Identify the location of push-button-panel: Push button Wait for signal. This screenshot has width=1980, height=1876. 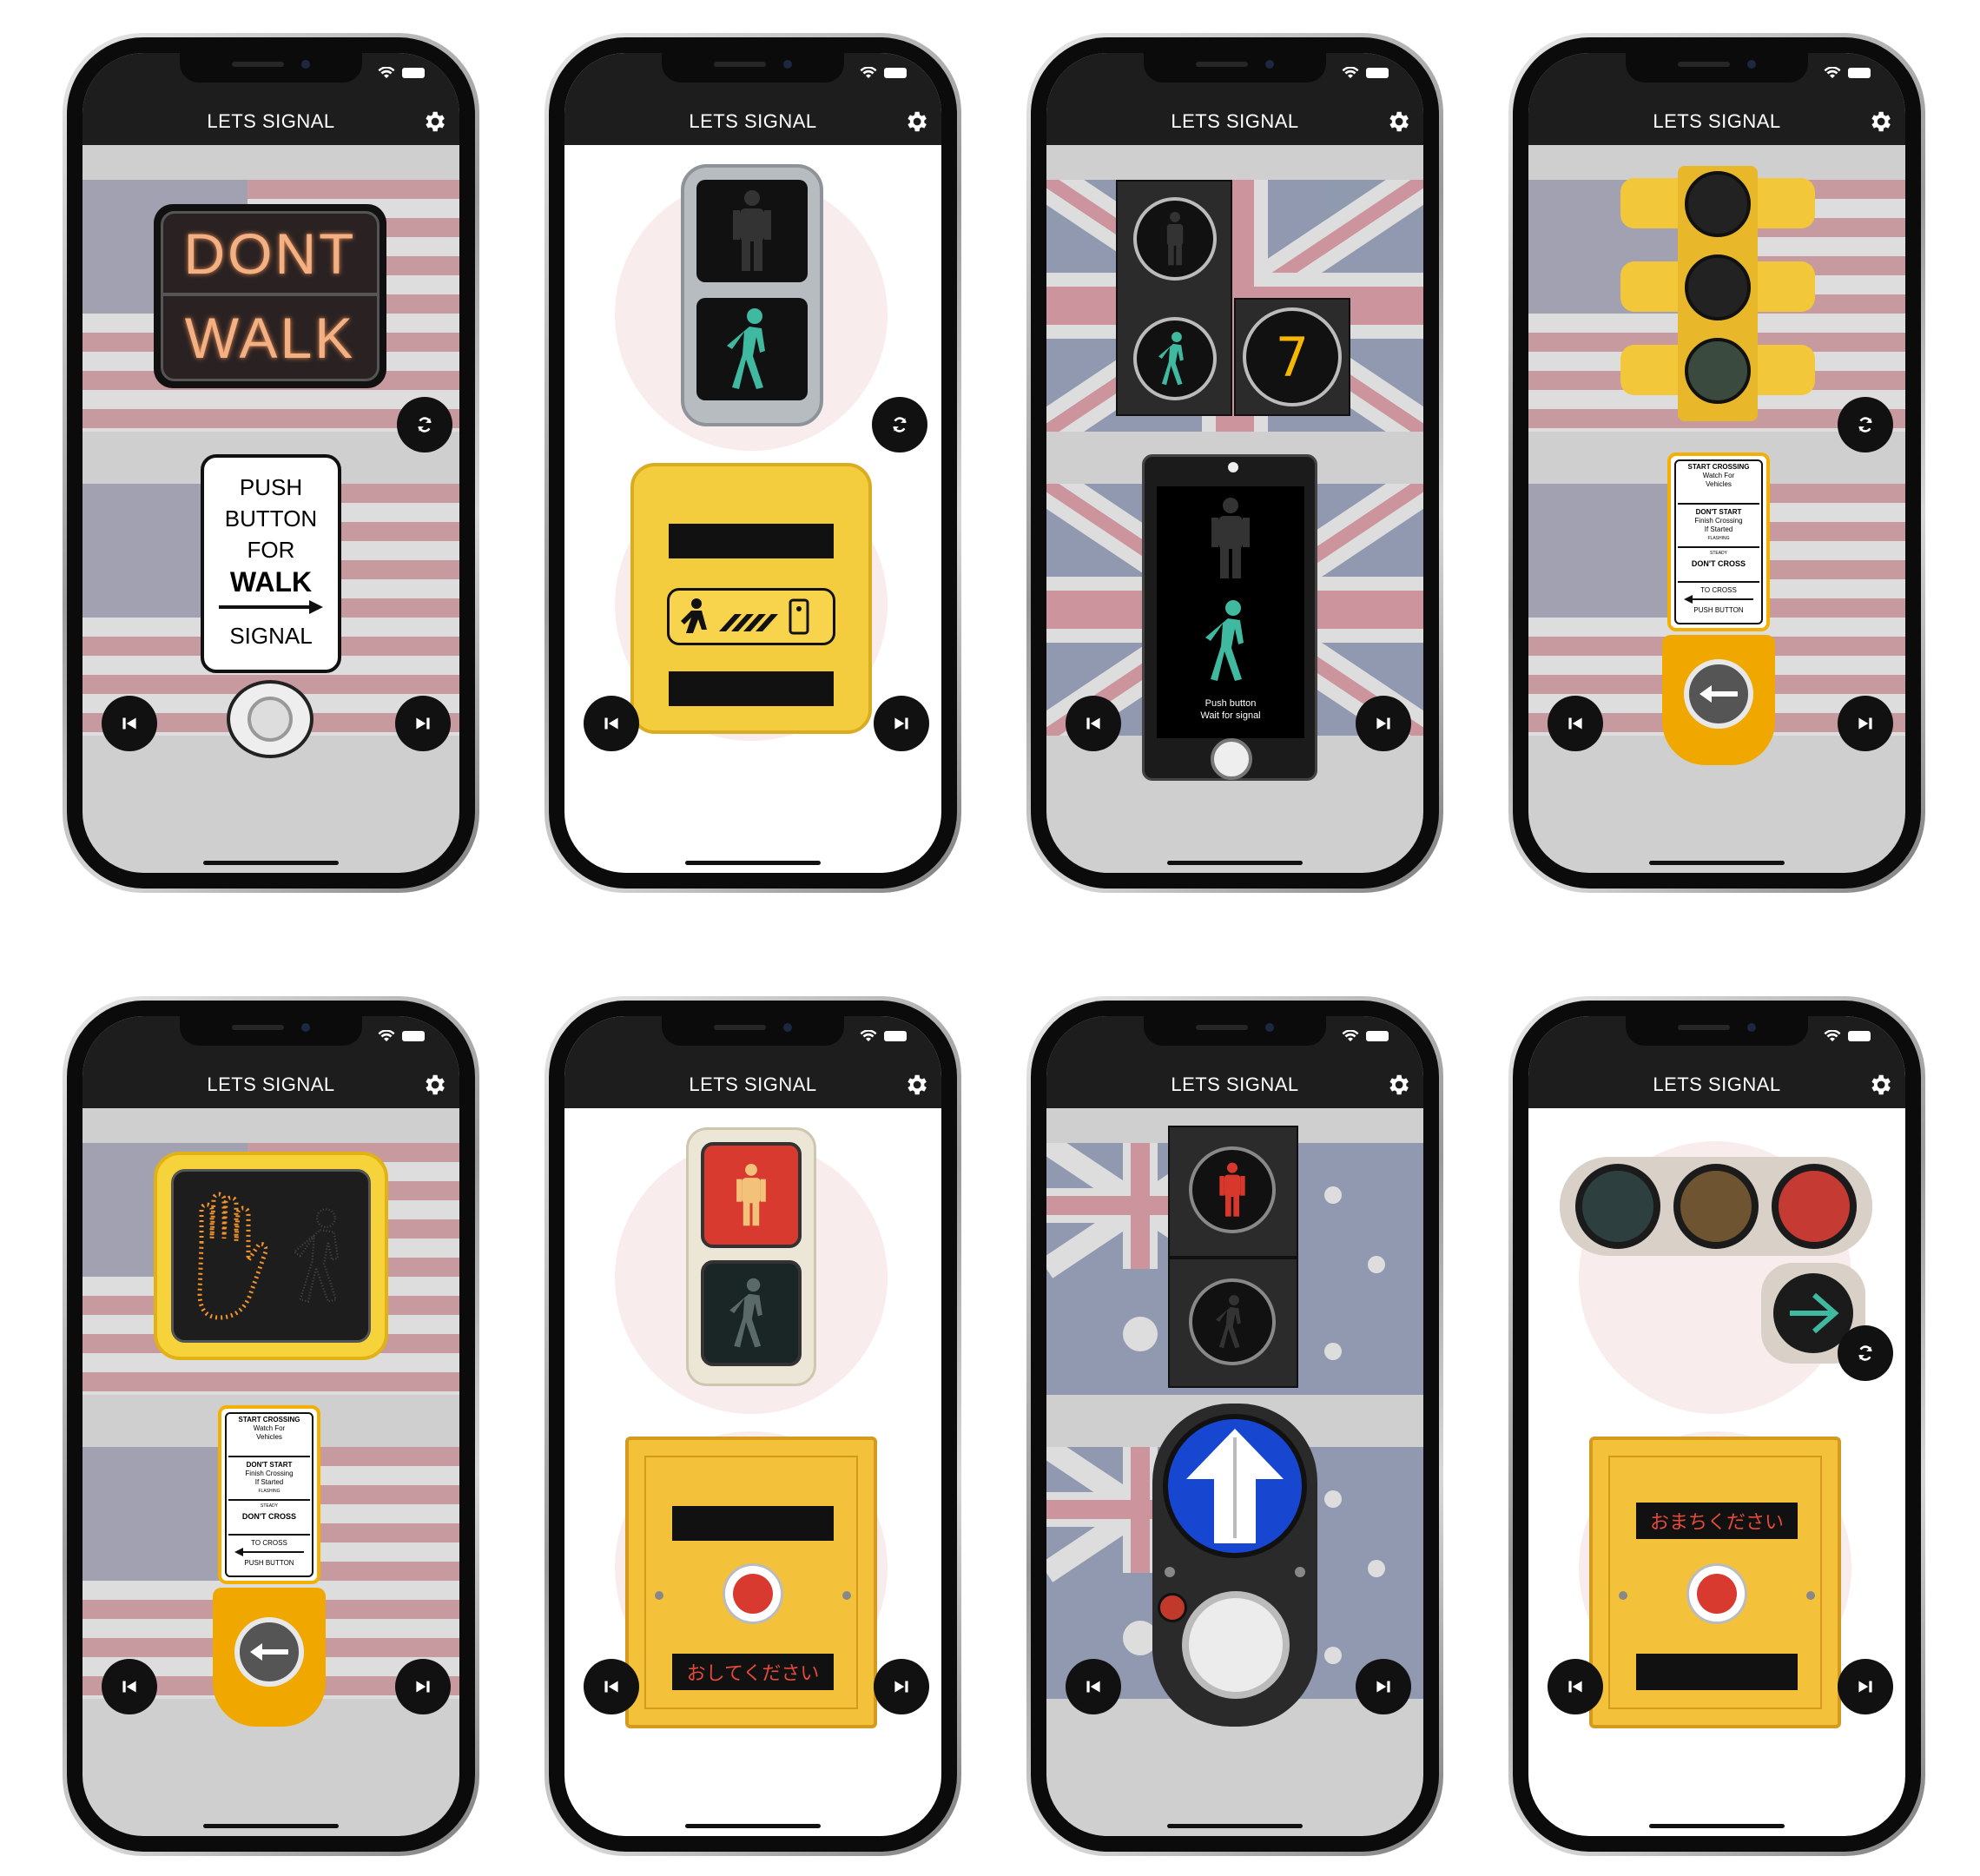
(1230, 617).